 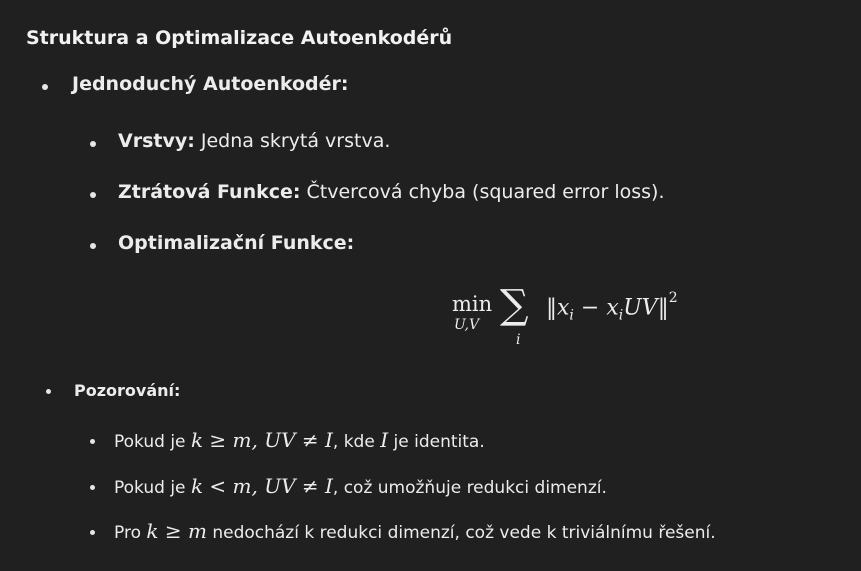 What do you see at coordinates (485, 192) in the screenshot?
I see `loss-text: Čtvercová chyba (squared error loss).` at bounding box center [485, 192].